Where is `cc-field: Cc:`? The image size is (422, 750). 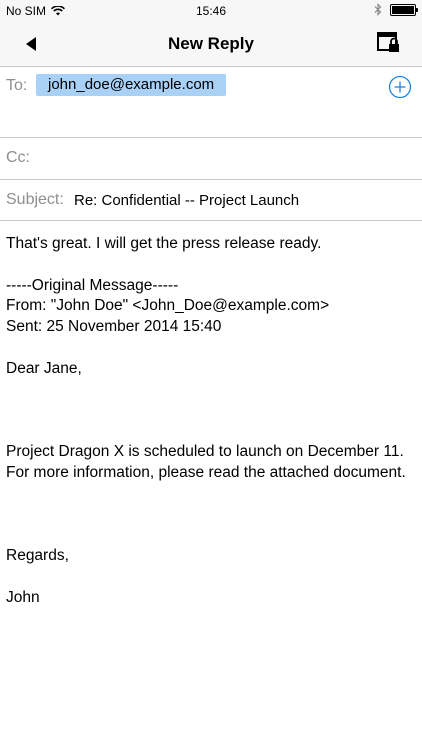 cc-field: Cc: is located at coordinates (211, 159).